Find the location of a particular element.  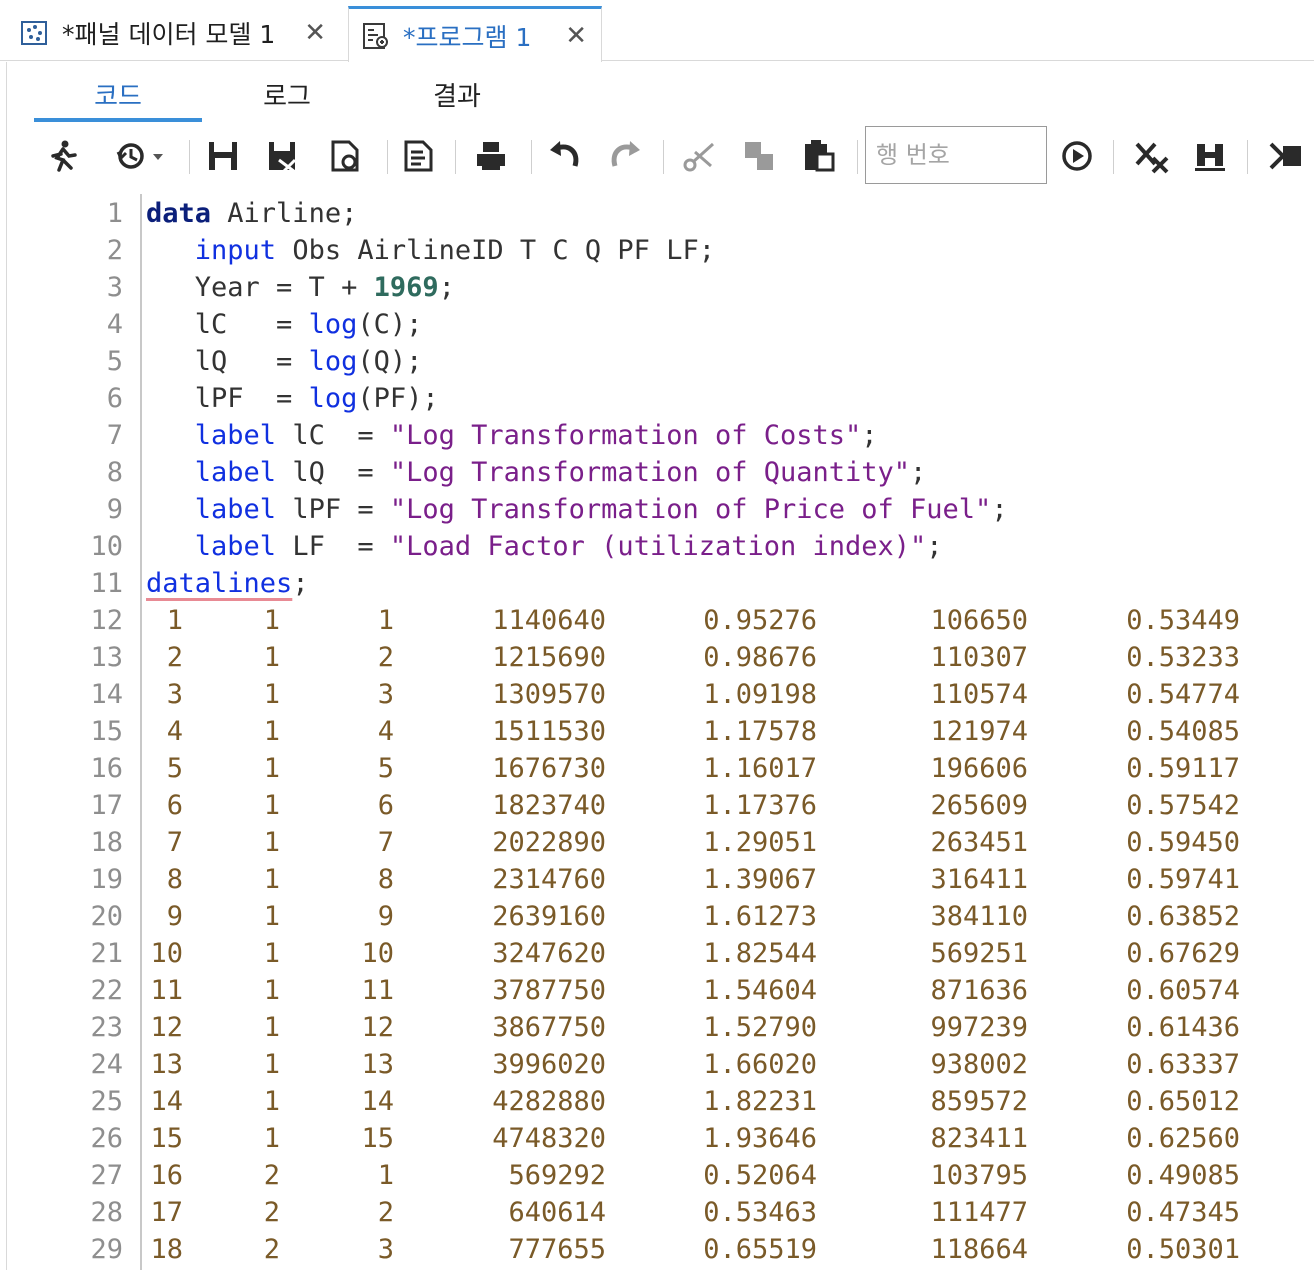

export-icon is located at coordinates (345, 156).